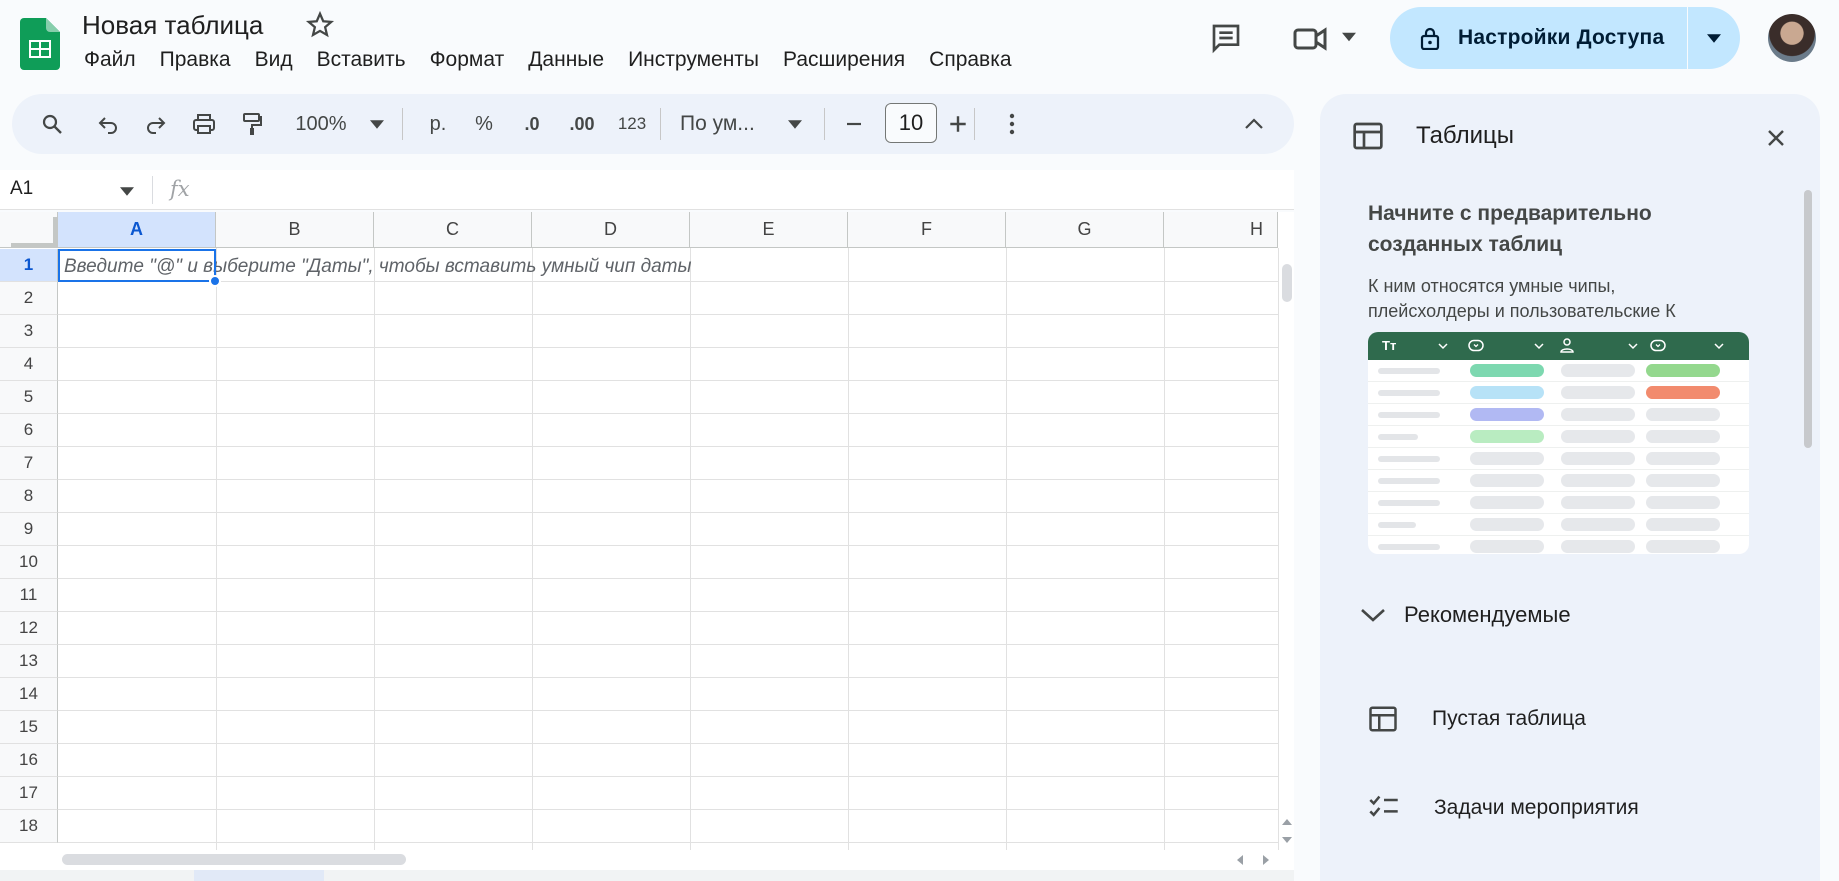  What do you see at coordinates (137, 265) in the screenshot?
I see `active-cell-a1` at bounding box center [137, 265].